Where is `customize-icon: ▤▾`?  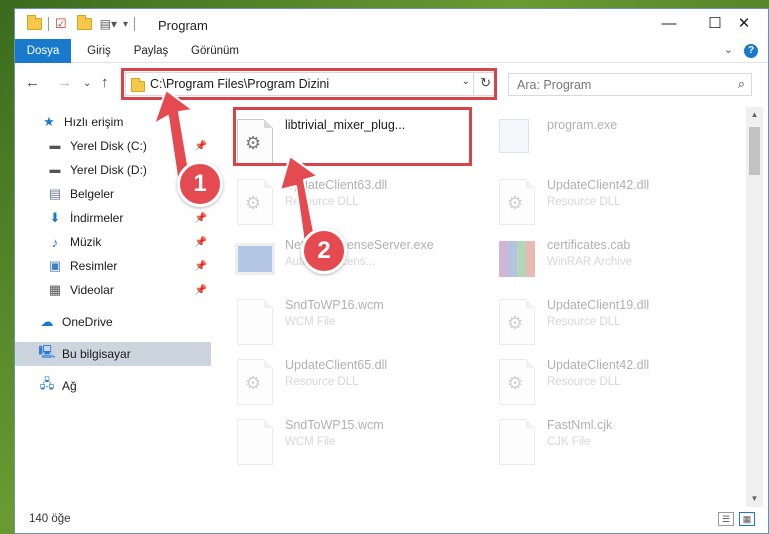
customize-icon: ▤▾ is located at coordinates (108, 24).